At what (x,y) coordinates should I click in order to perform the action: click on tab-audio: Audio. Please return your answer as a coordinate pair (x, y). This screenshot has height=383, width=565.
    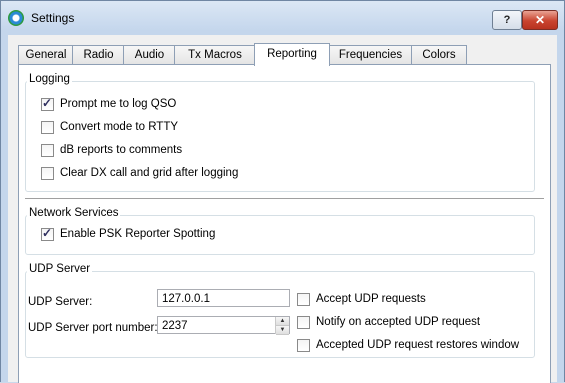
    Looking at the image, I should click on (149, 55).